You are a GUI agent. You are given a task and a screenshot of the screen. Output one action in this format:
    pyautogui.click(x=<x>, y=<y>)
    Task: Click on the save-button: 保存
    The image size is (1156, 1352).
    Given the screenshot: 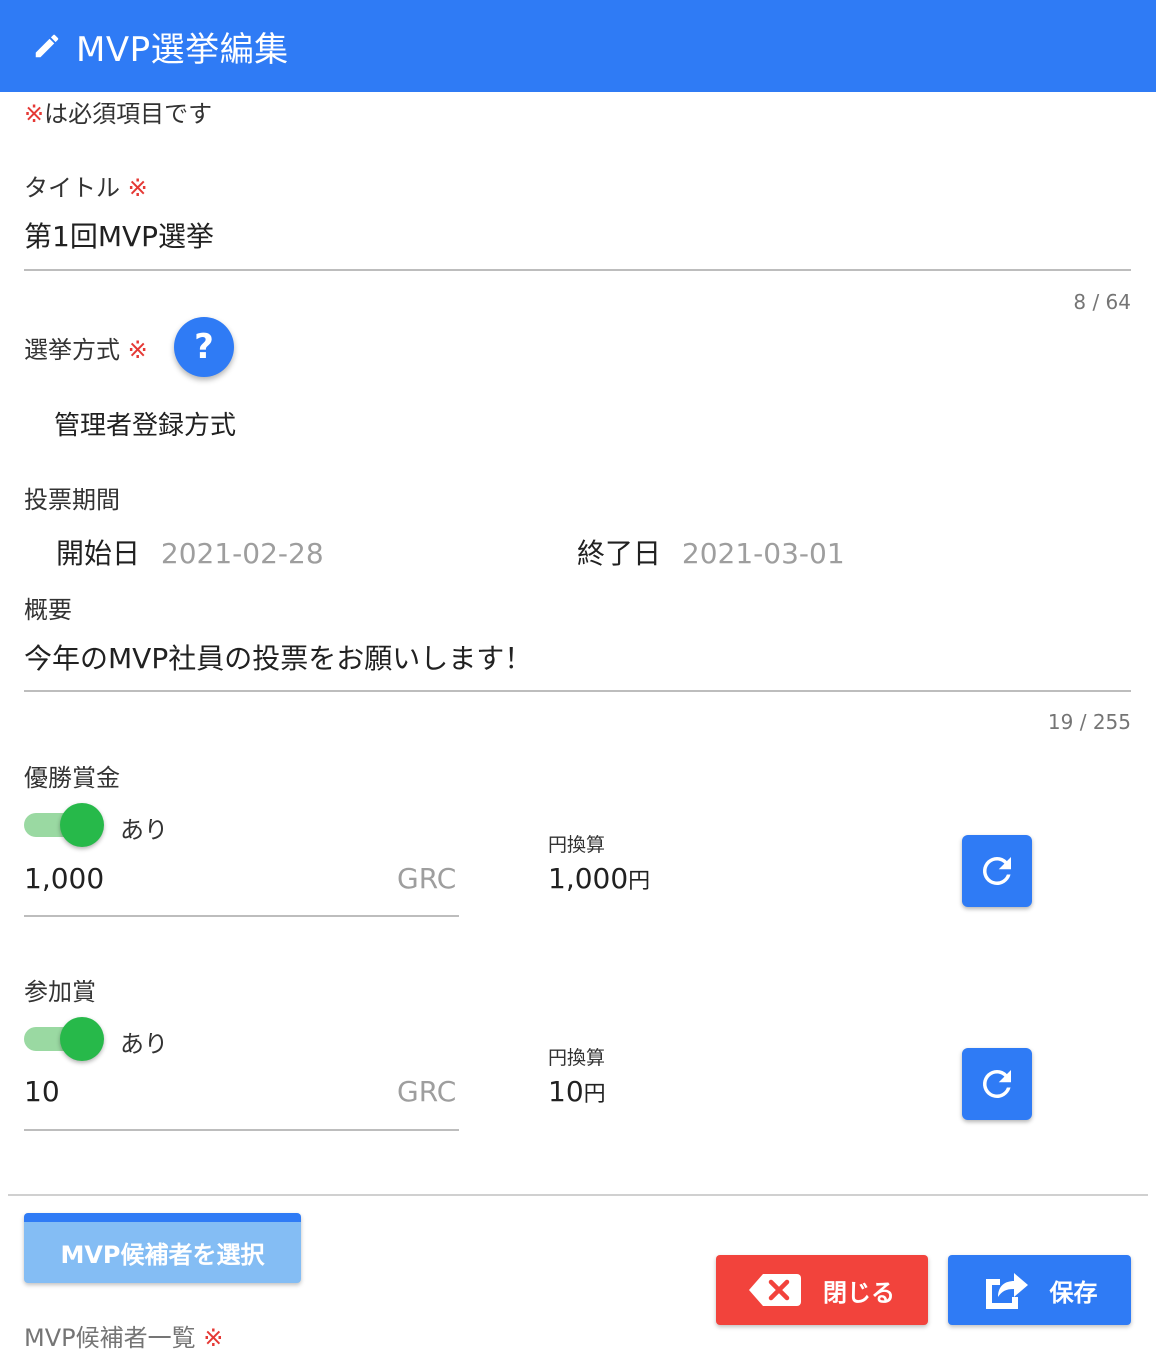 What is the action you would take?
    pyautogui.click(x=1039, y=1290)
    